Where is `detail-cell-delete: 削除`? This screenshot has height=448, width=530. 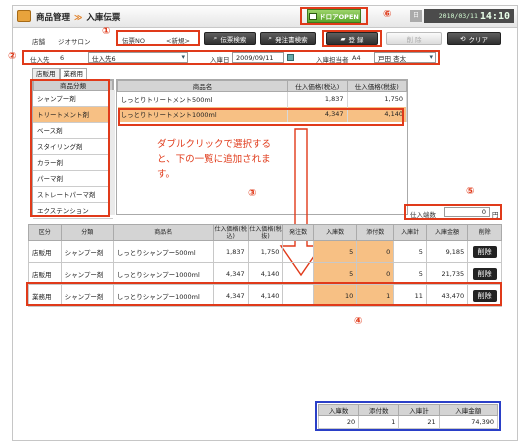
detail-cell-delete: 削除 is located at coordinates (484, 251).